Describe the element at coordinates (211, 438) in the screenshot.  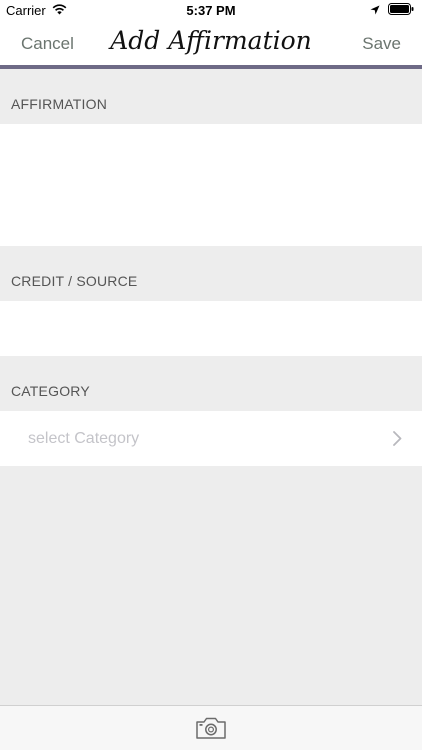
I see `category-select-row: select Category` at that location.